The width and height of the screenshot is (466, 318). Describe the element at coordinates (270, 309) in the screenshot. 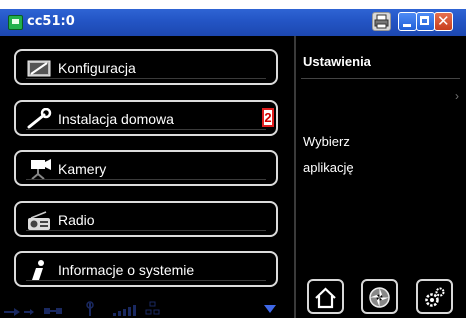

I see `scroll-down-arrow-icon` at that location.